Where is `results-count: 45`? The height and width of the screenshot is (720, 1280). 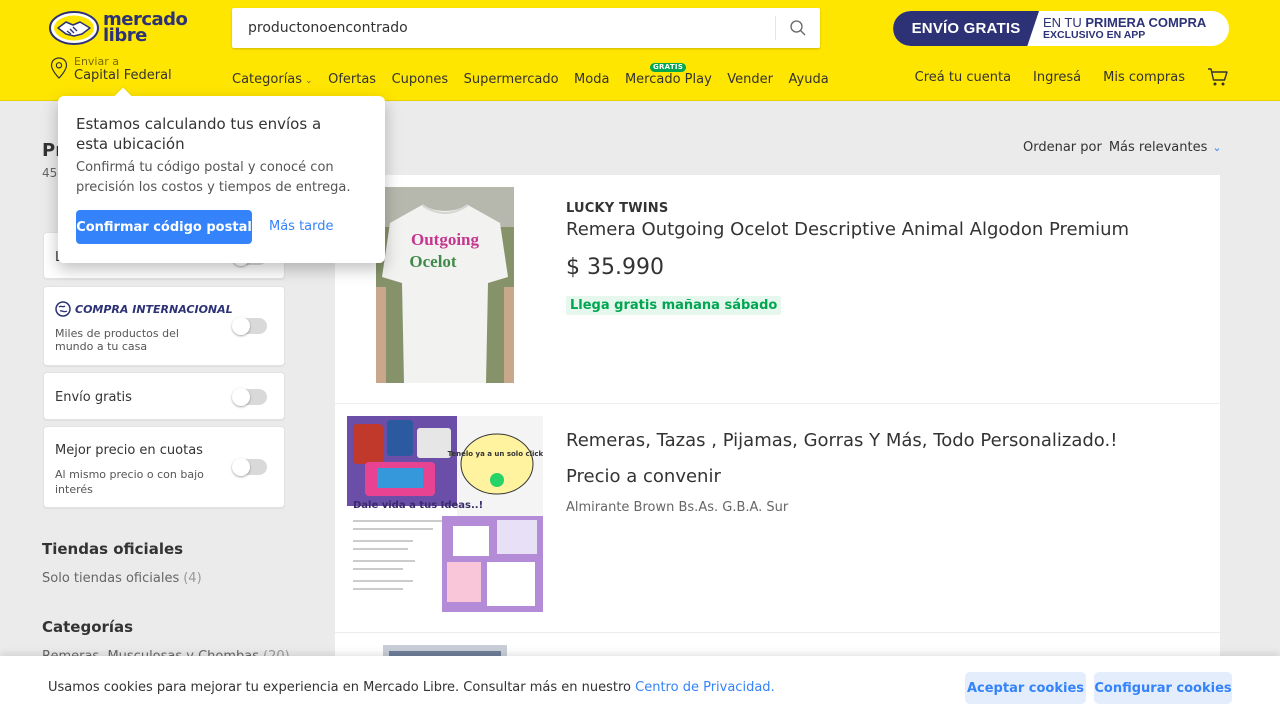 results-count: 45 is located at coordinates (50, 173).